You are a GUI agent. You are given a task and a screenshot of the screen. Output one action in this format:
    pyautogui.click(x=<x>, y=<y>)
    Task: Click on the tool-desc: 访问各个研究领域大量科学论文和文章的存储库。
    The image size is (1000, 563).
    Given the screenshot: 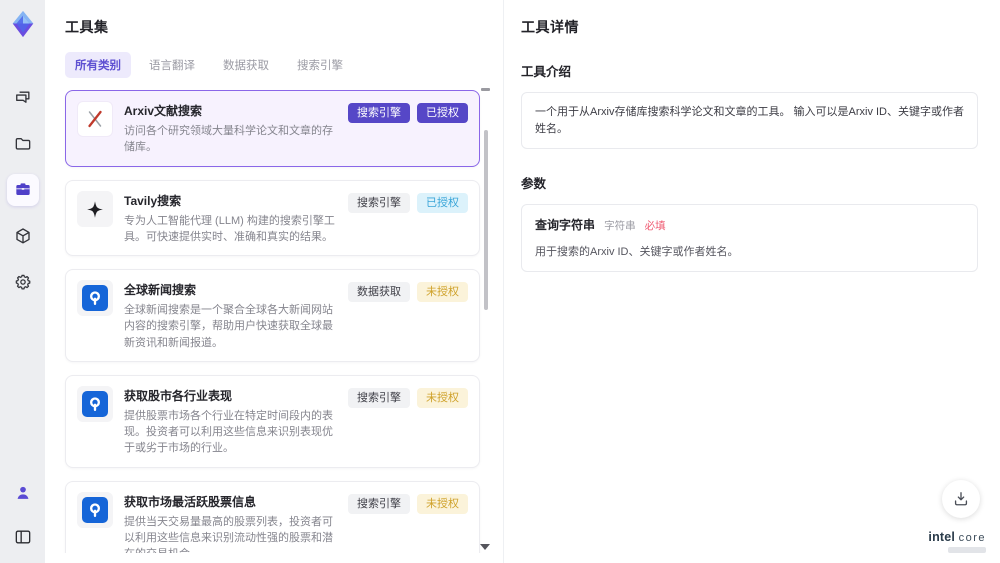 What is the action you would take?
    pyautogui.click(x=228, y=139)
    